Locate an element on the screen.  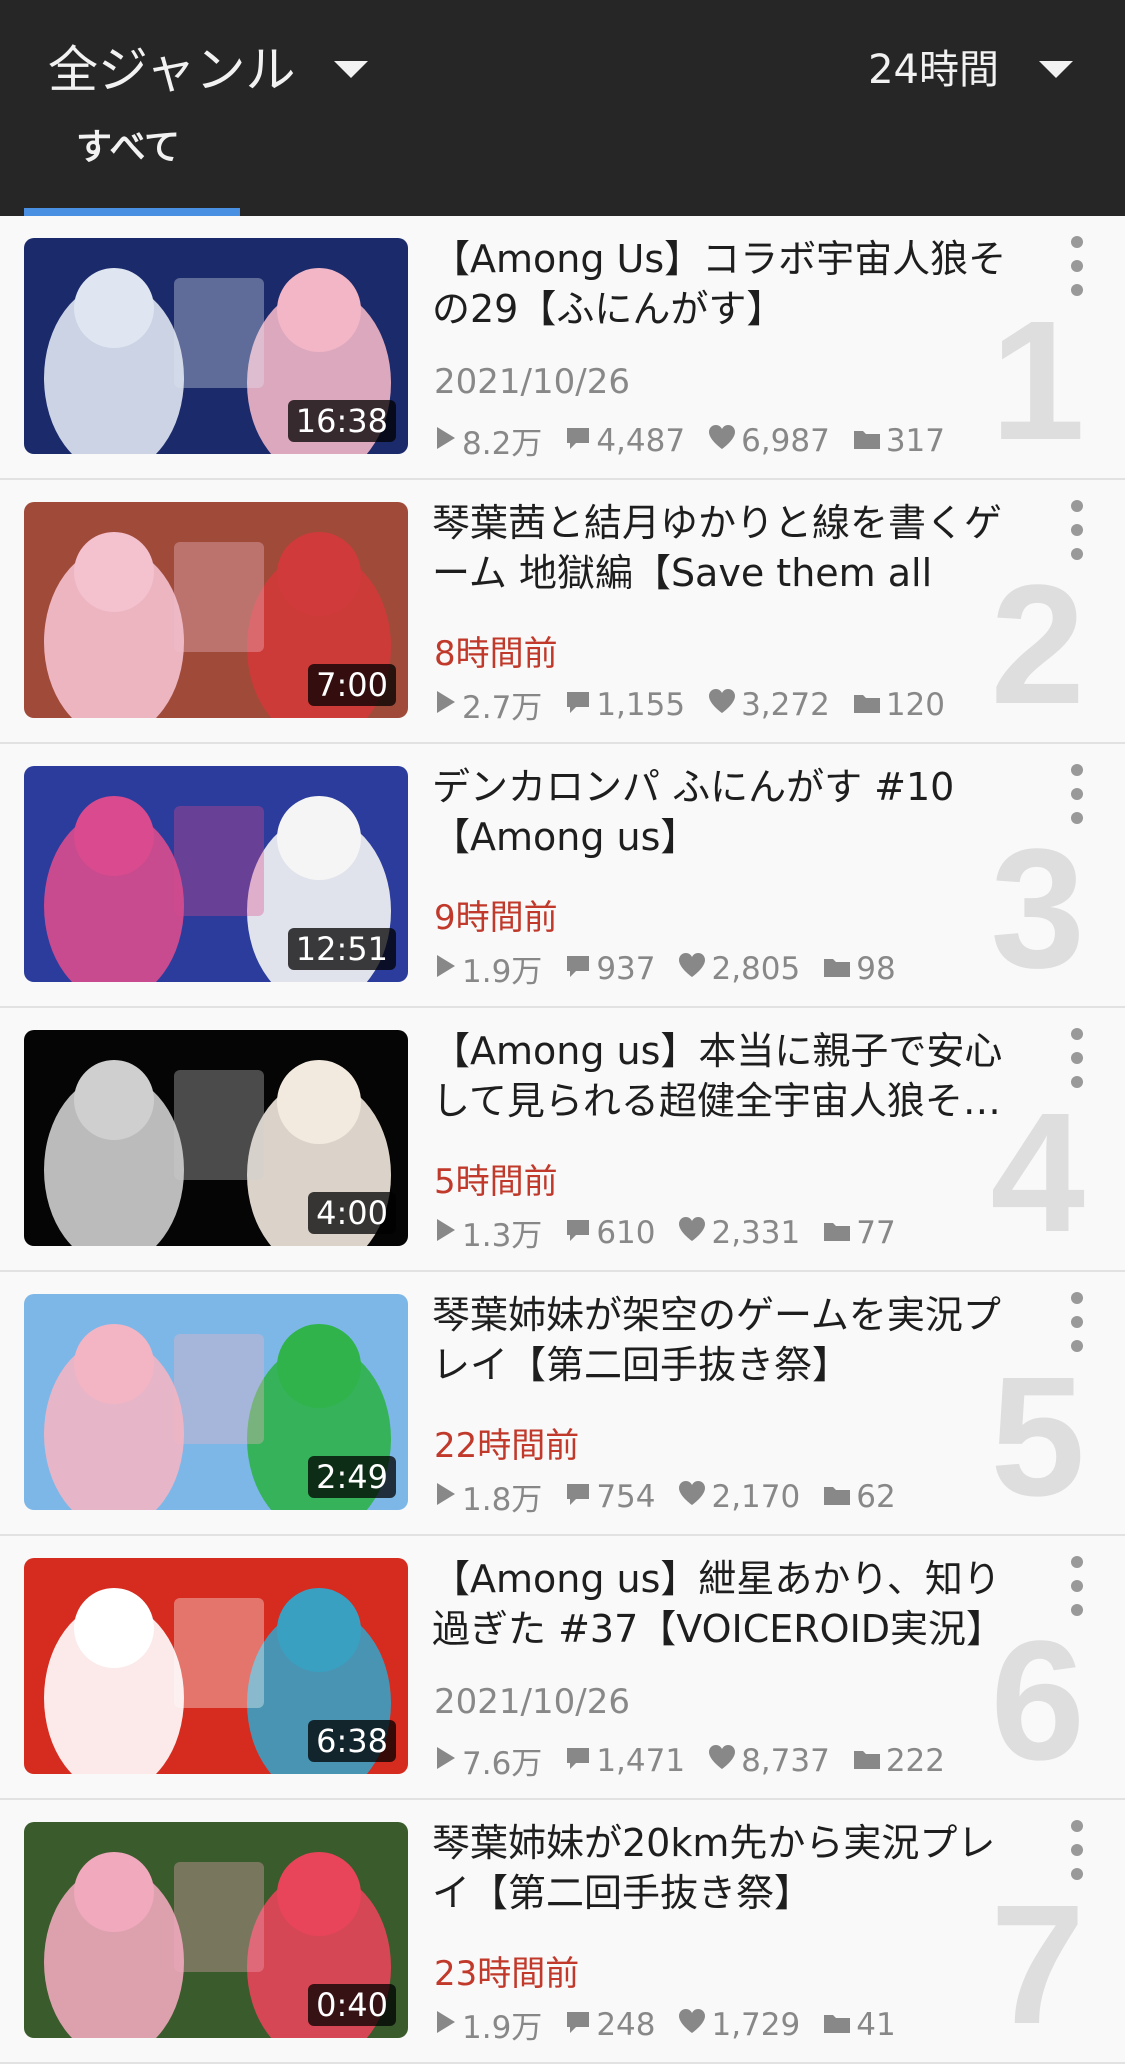
video-posted-date: 8時間前 is located at coordinates (496, 654).